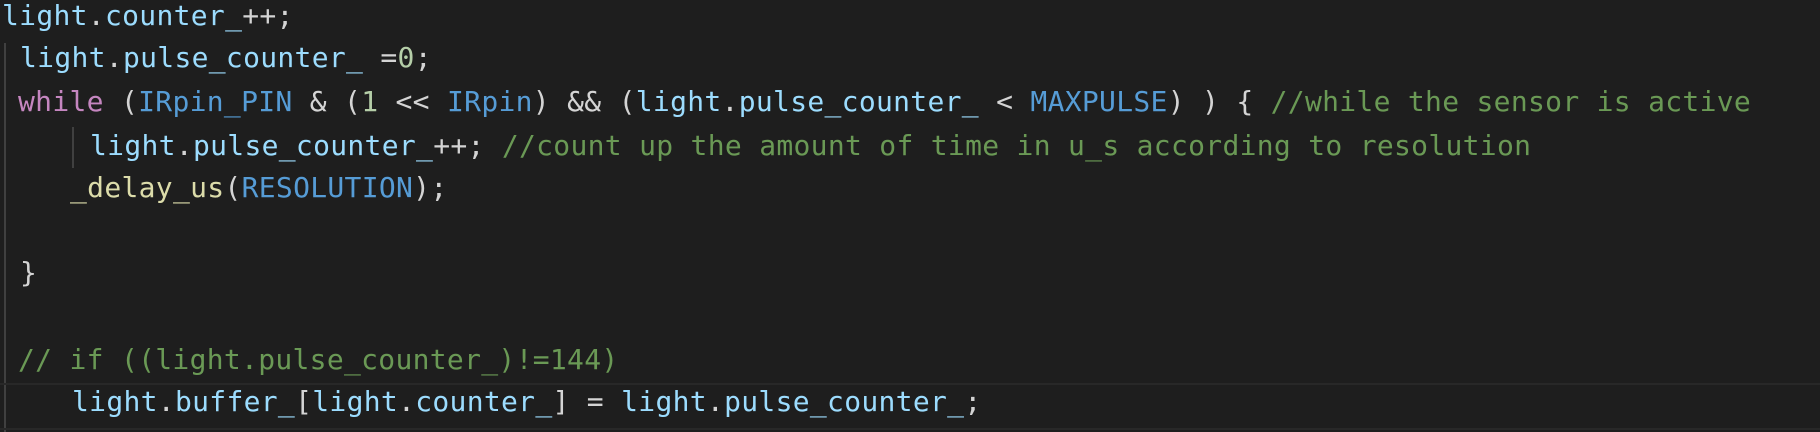  What do you see at coordinates (61, 101) in the screenshot?
I see `token-keyword: while` at bounding box center [61, 101].